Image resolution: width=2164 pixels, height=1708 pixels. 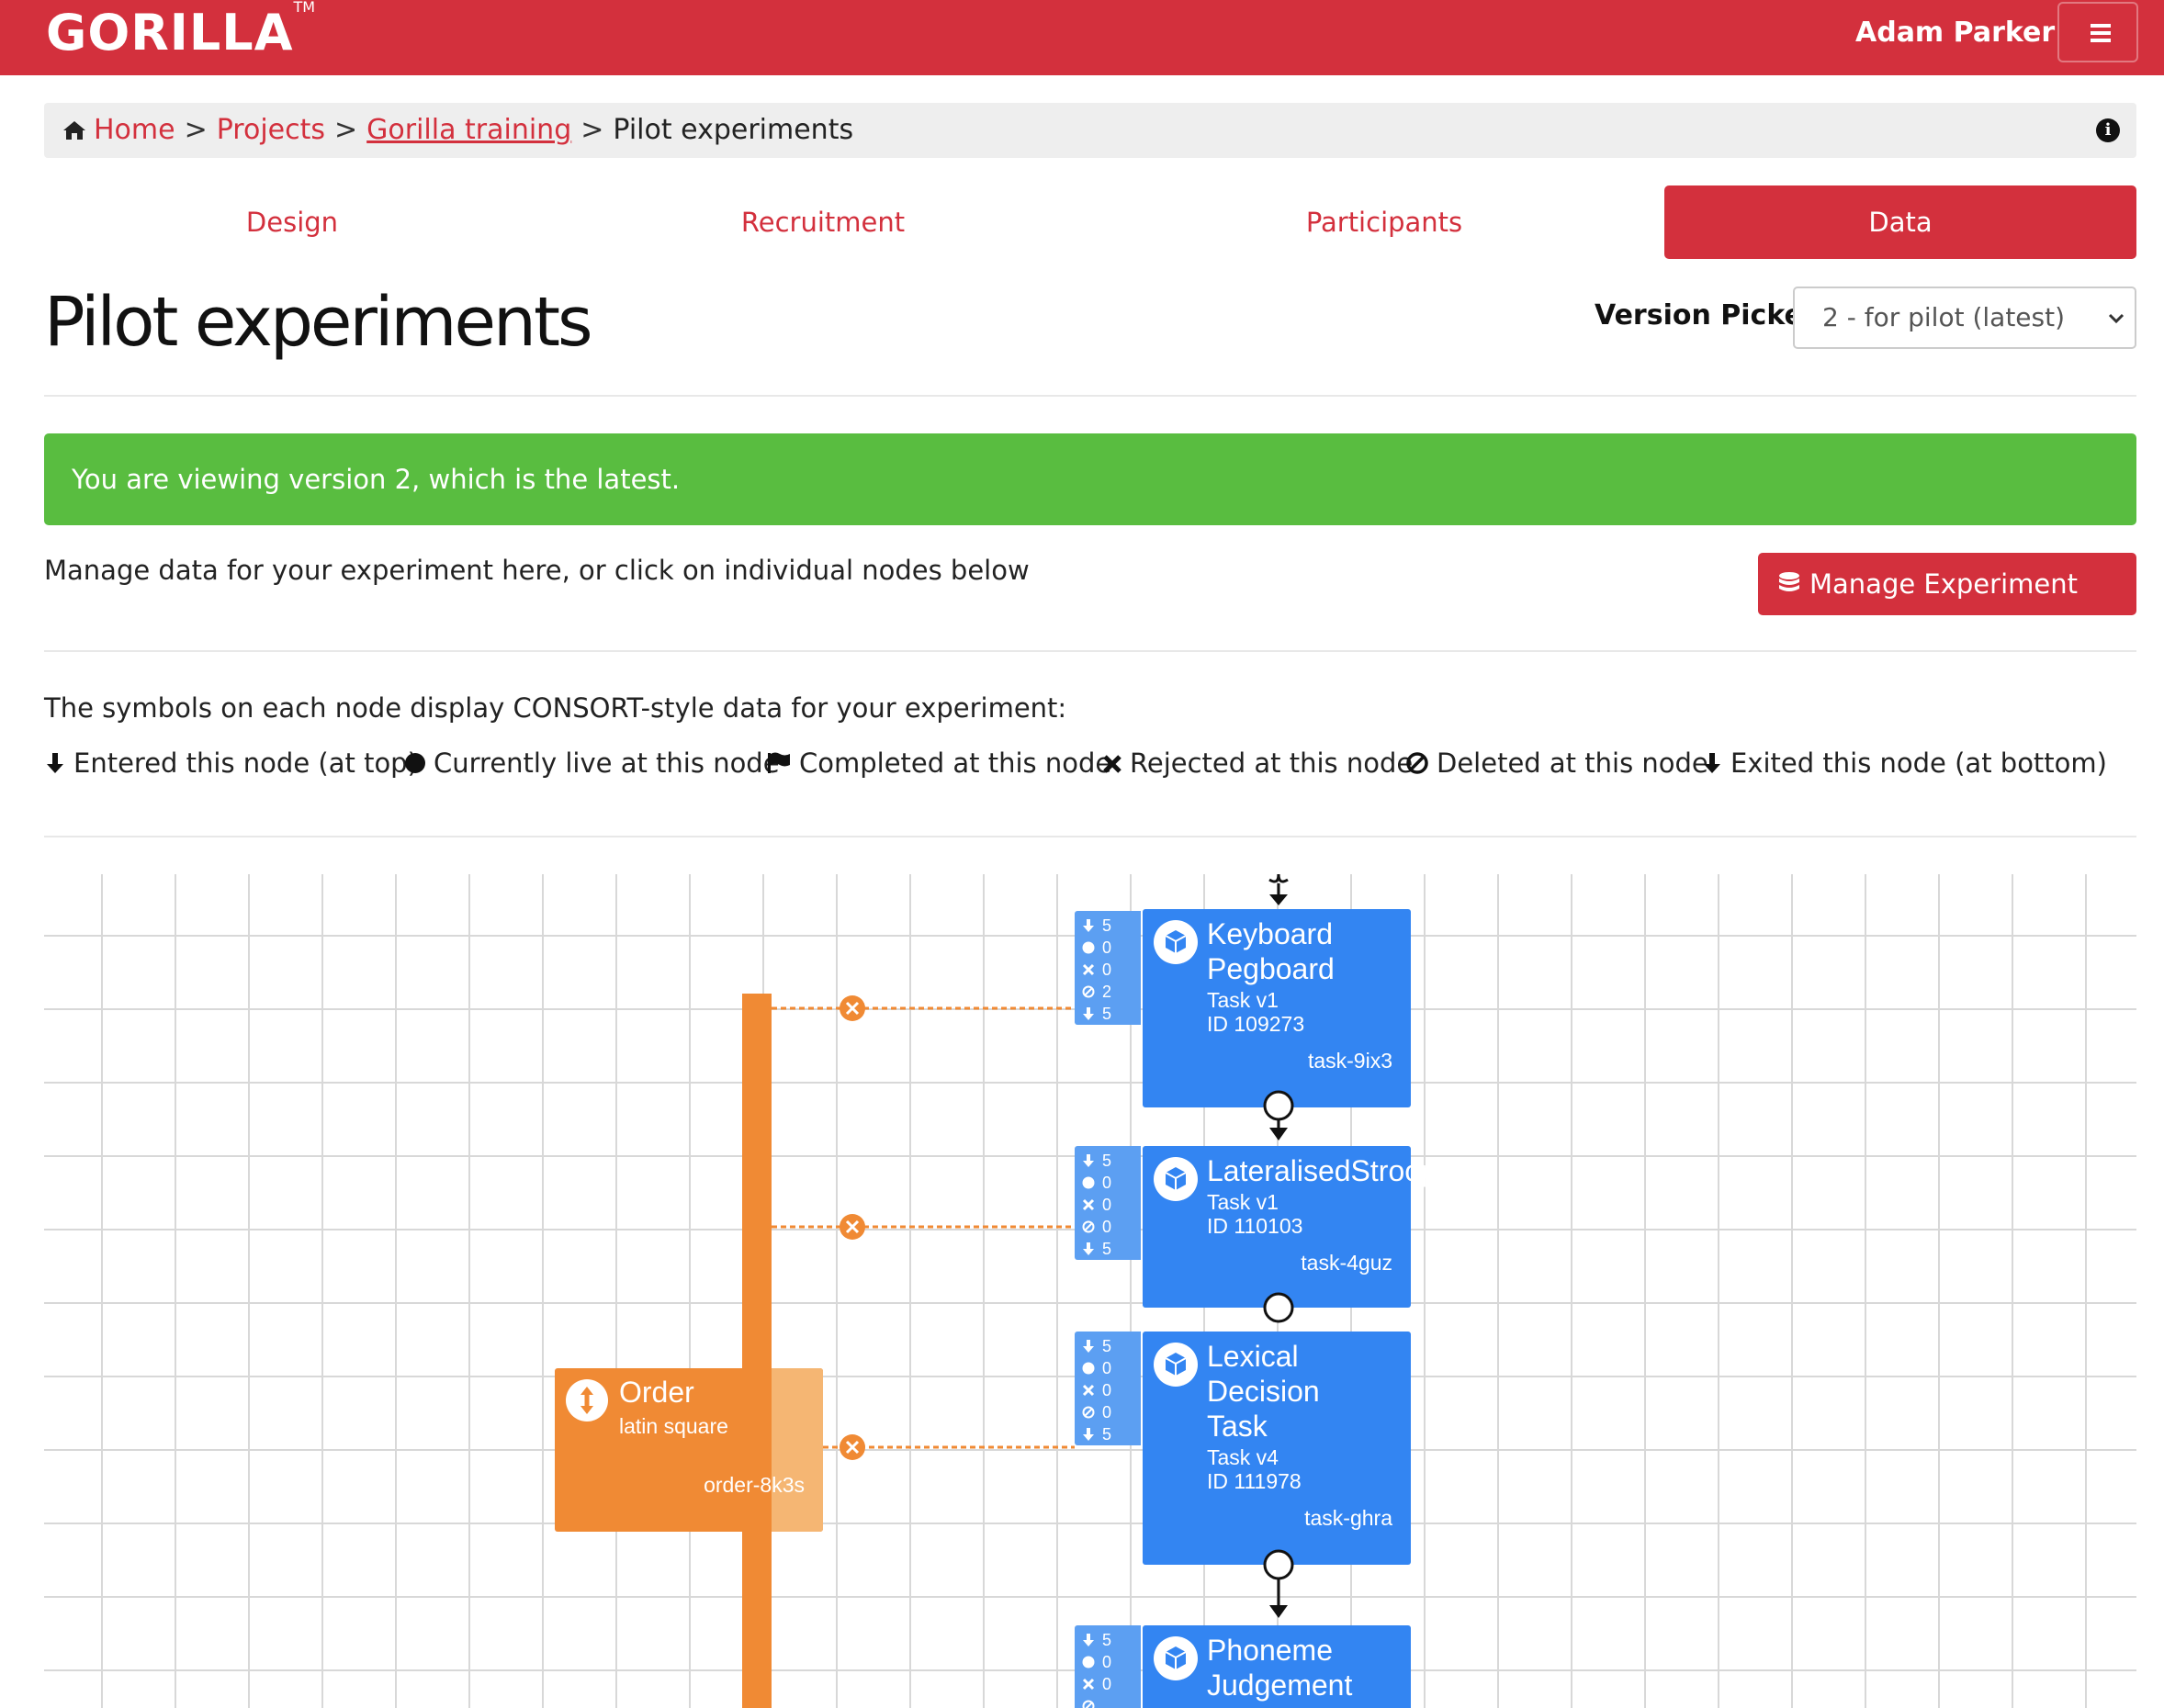 I want to click on ban-icon, so click(x=1417, y=763).